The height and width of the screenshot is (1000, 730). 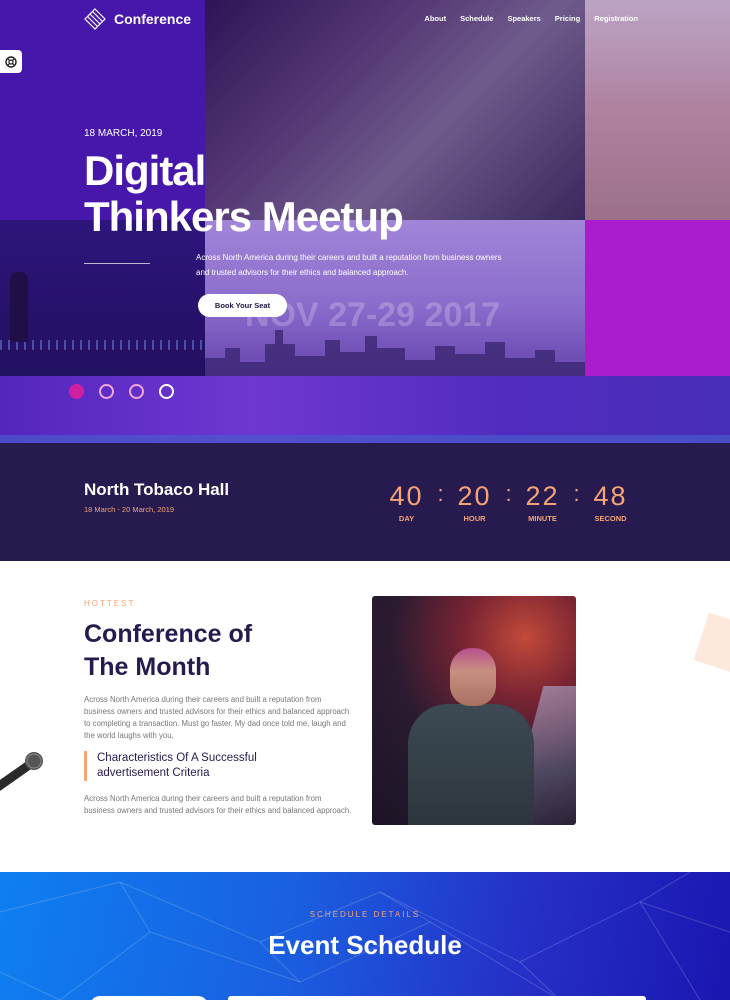 I want to click on schedule-eyebrow: SCHEDULE DETAILS, so click(x=365, y=914).